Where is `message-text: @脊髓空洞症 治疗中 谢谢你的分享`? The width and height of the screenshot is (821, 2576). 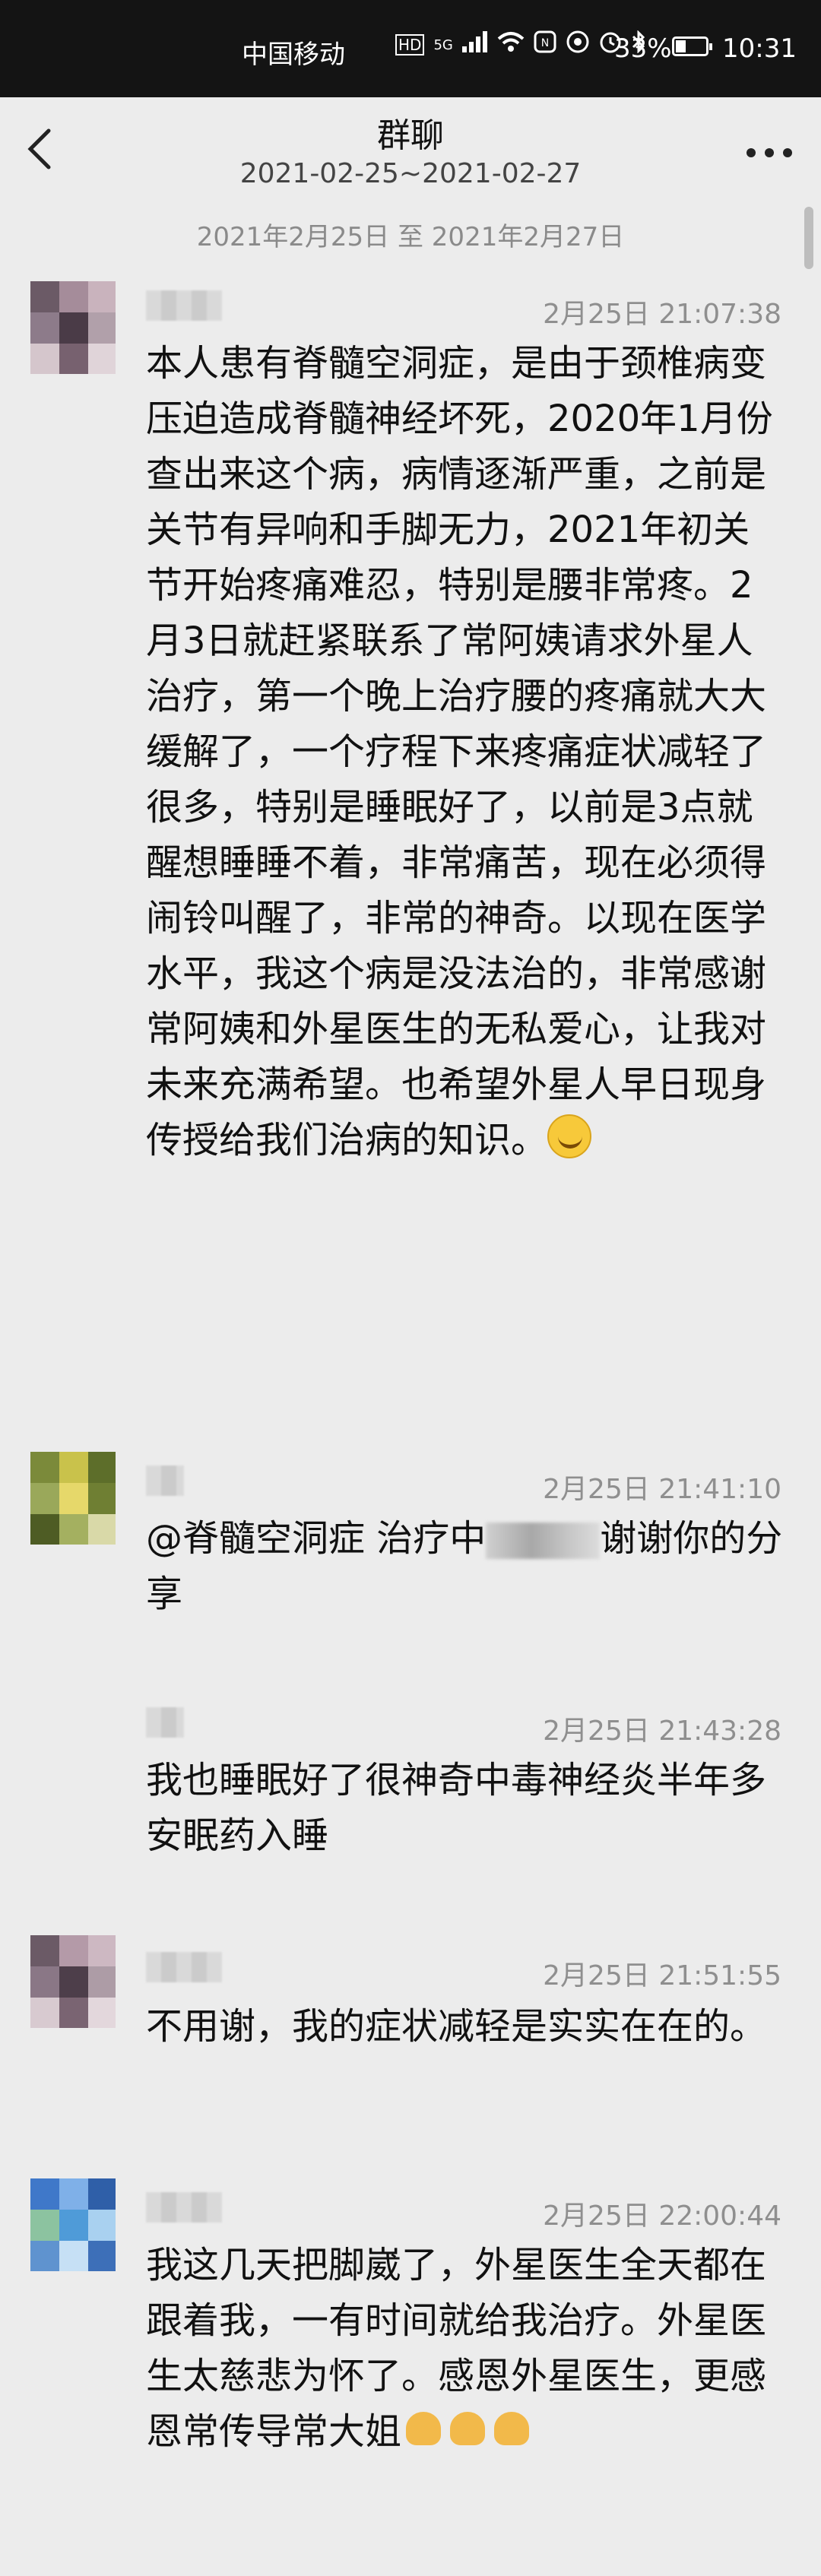
message-text: @脊髓空洞症 治疗中 谢谢你的分享 is located at coordinates (465, 1566).